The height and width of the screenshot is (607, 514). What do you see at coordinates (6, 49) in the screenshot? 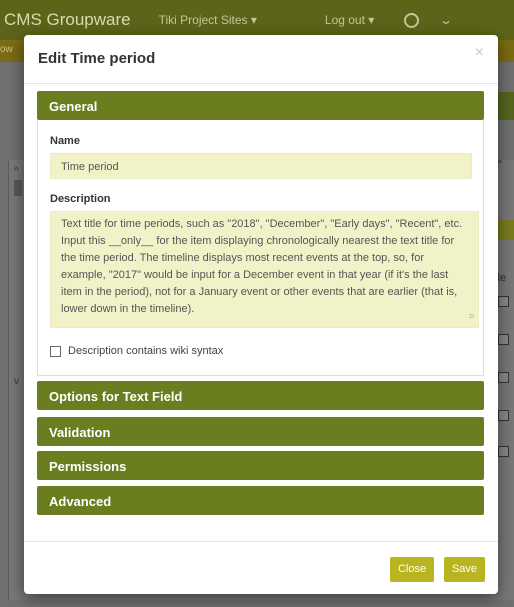
I see `notice-strip-text: ow` at bounding box center [6, 49].